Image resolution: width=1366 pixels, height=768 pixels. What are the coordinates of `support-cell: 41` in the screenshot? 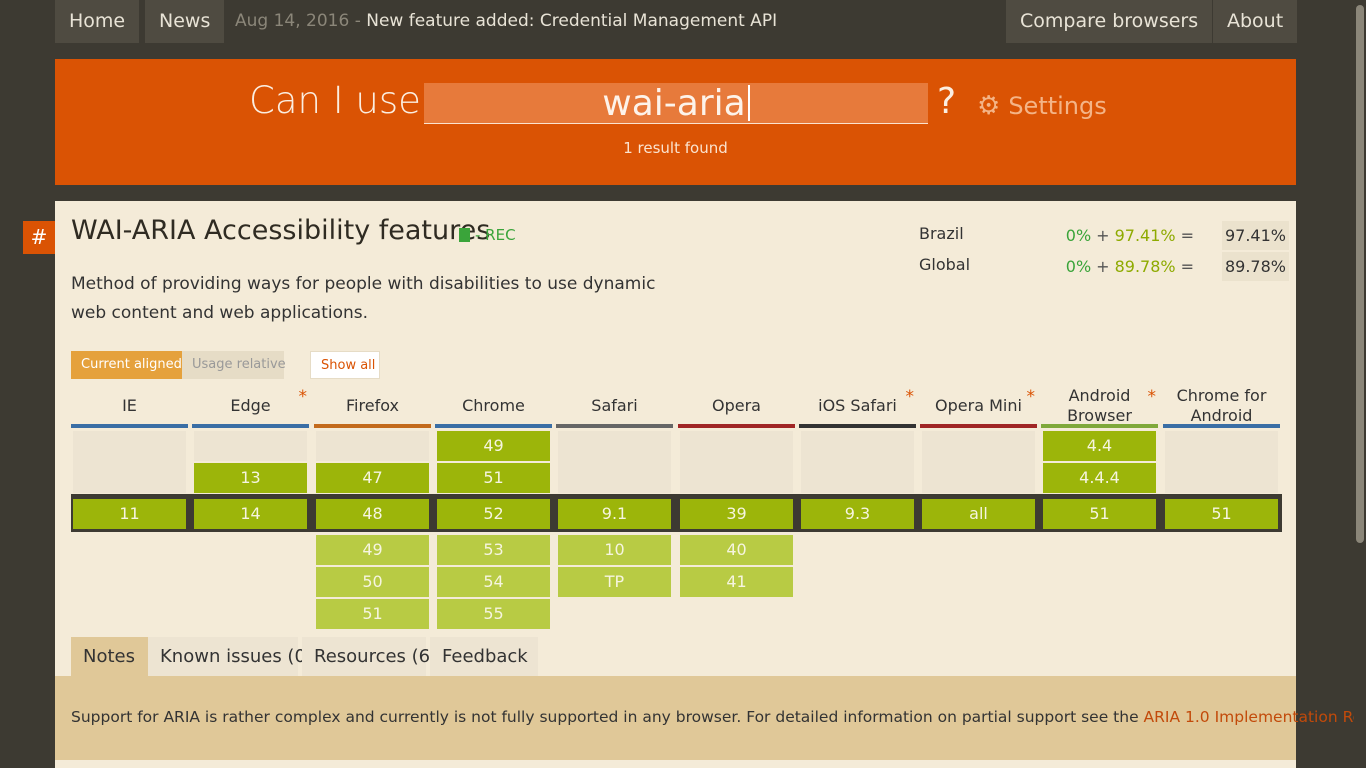 It's located at (736, 582).